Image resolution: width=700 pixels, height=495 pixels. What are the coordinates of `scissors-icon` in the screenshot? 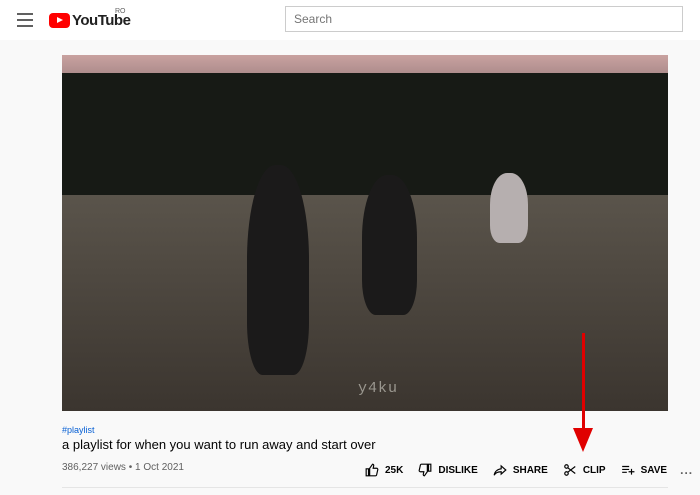 It's located at (569, 470).